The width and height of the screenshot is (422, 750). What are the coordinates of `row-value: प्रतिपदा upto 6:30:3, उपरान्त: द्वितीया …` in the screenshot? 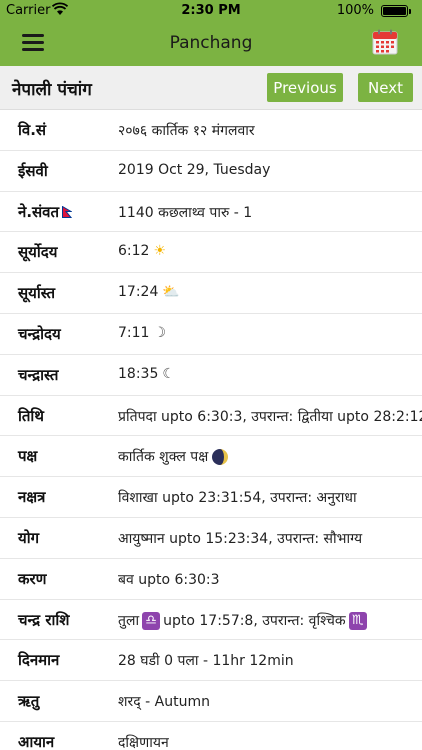 It's located at (270, 416).